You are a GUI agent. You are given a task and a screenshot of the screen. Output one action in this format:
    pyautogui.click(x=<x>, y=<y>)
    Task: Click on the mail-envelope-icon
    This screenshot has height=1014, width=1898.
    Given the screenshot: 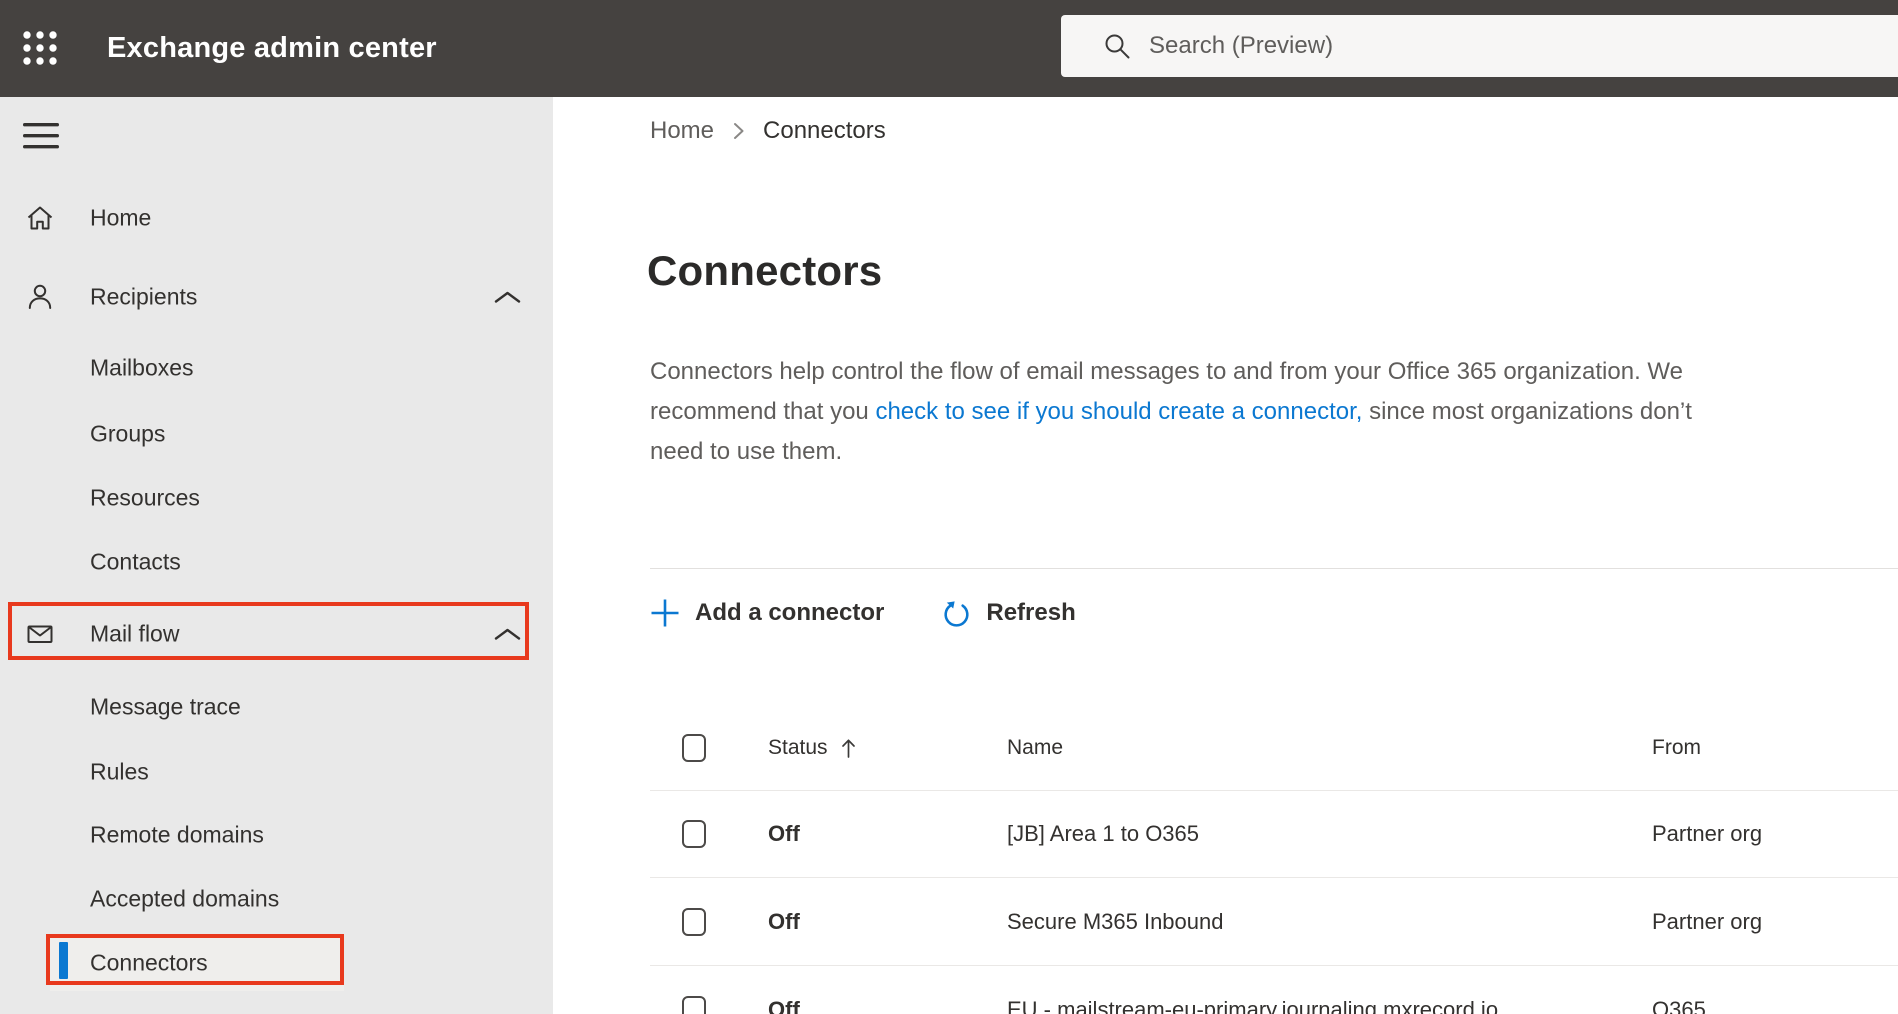 What is the action you would take?
    pyautogui.click(x=40, y=634)
    